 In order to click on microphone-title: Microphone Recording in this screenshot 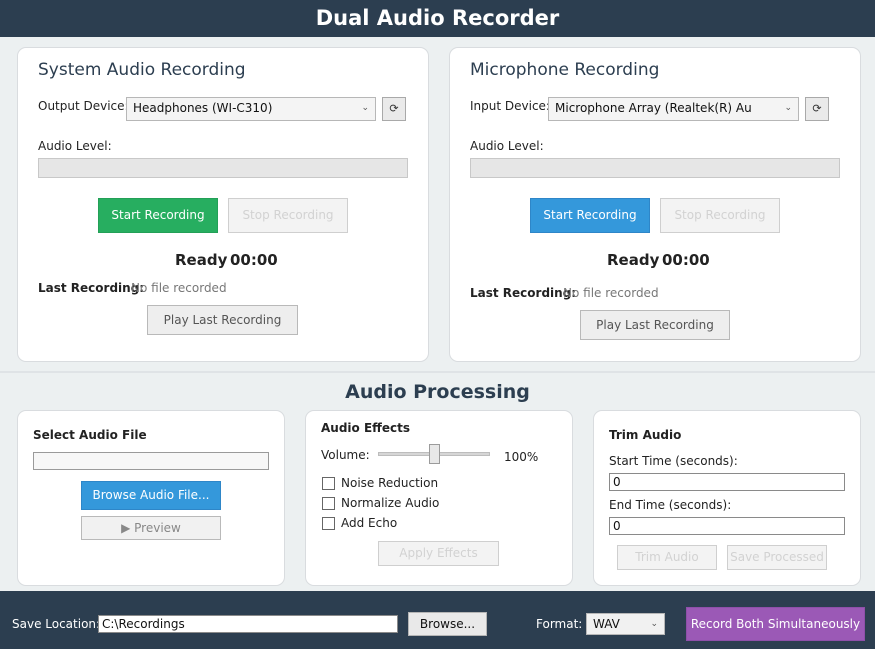, I will do `click(565, 70)`.